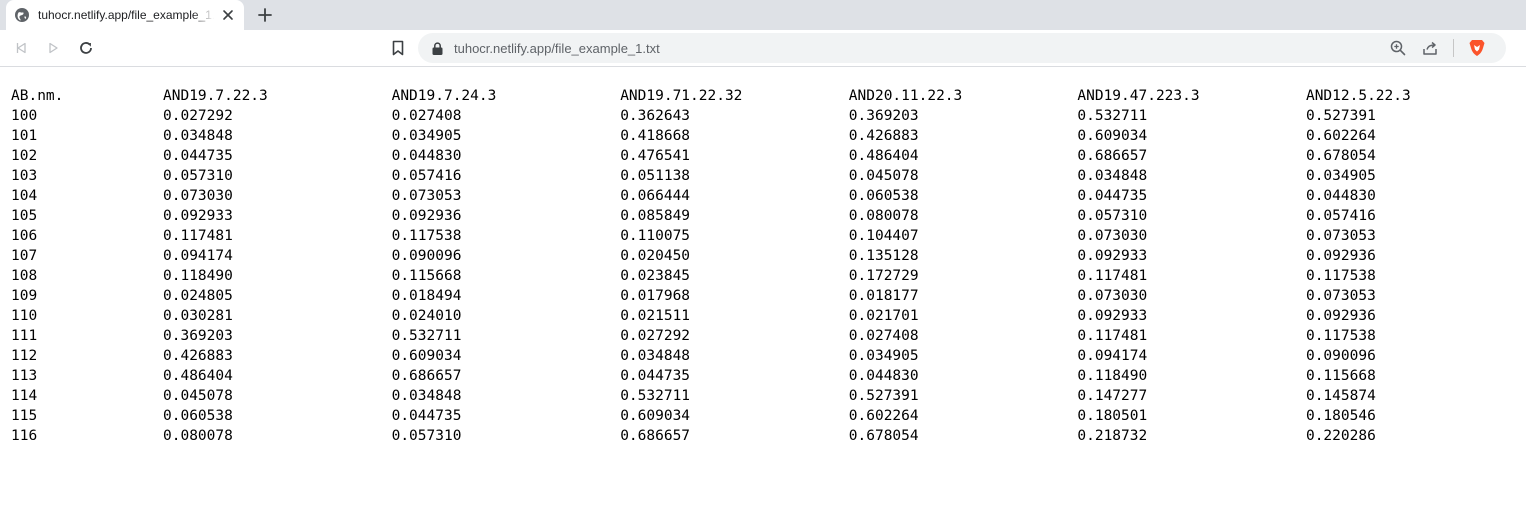 Image resolution: width=1526 pixels, height=520 pixels. I want to click on wavelength-cell: 116, so click(24, 436).